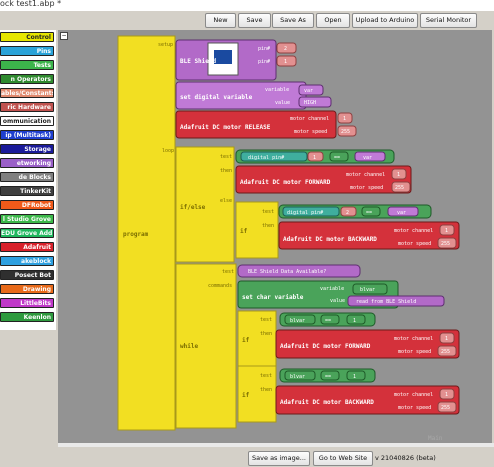 This screenshot has height=467, width=494. I want to click on while-if-1-then-label: then, so click(266, 334).